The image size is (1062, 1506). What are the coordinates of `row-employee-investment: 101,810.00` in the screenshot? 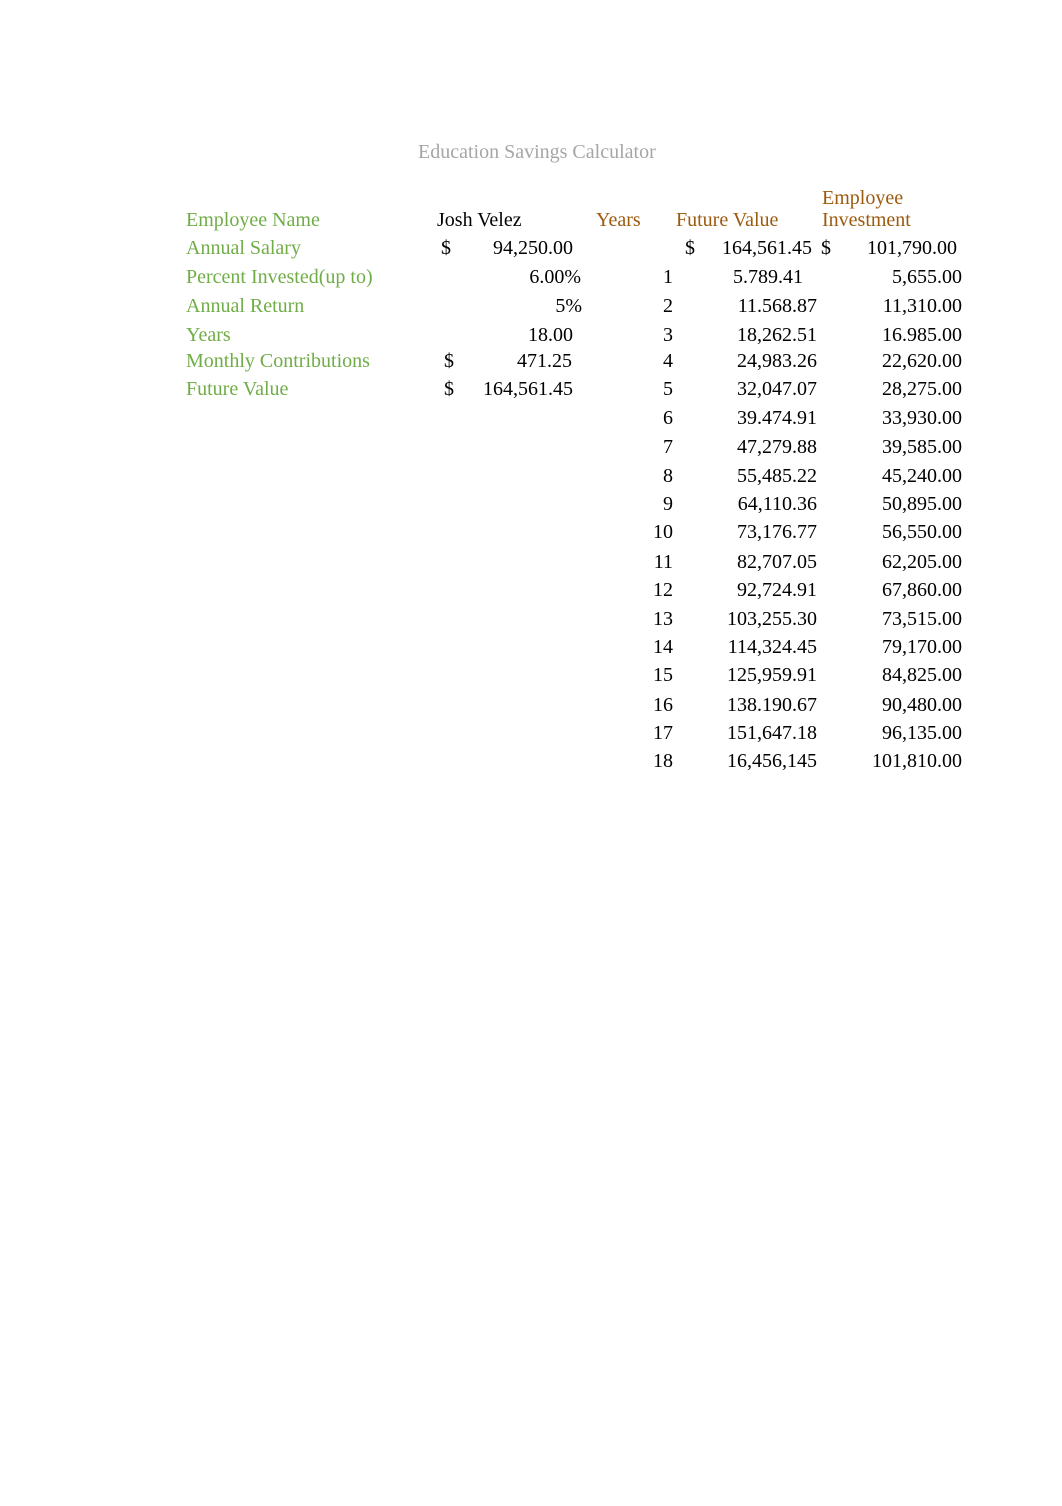 It's located at (917, 761).